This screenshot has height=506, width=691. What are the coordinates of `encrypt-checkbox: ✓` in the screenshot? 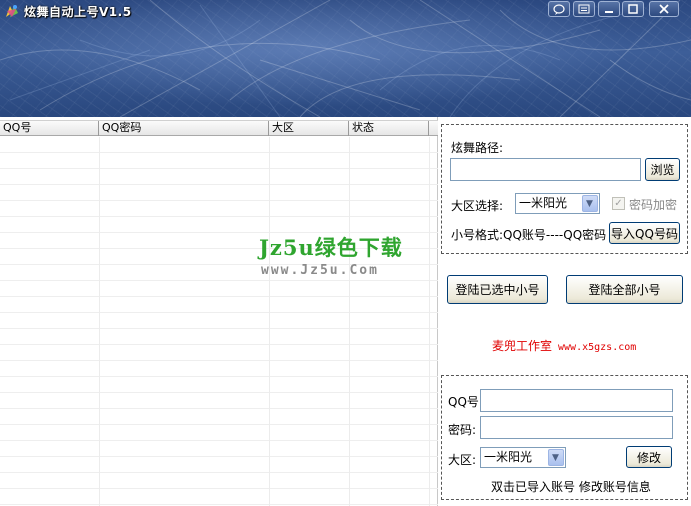 It's located at (618, 203).